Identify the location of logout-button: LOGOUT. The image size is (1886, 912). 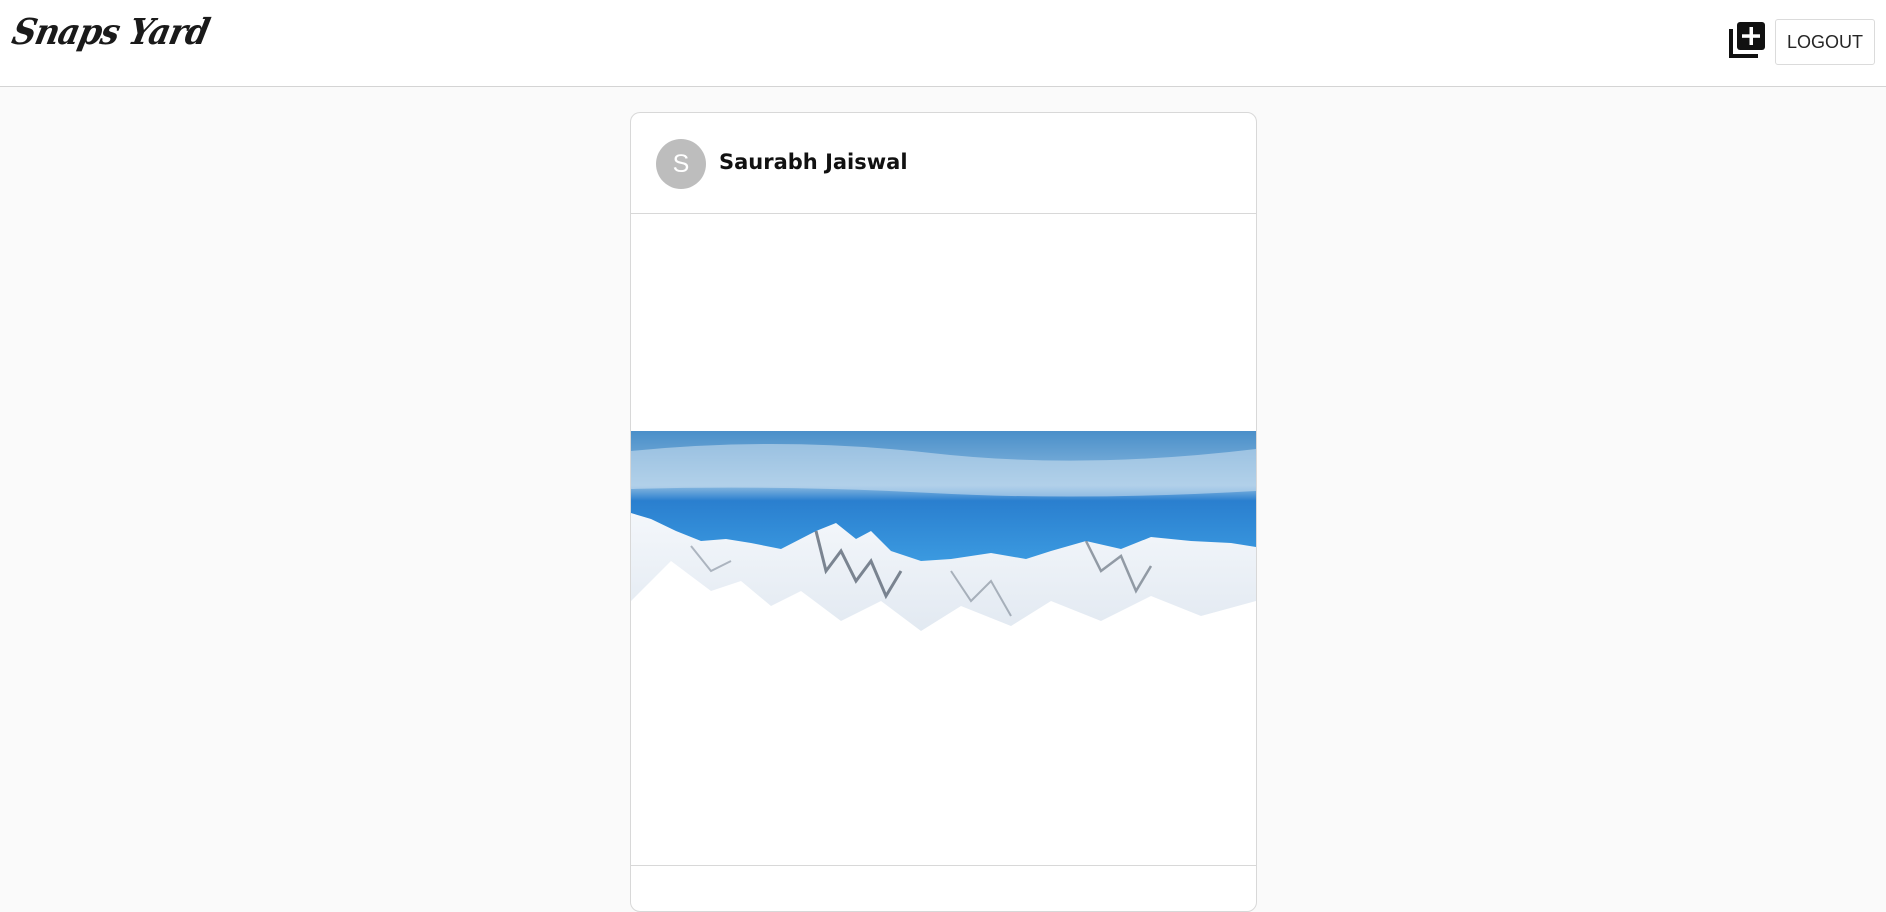
(1825, 42).